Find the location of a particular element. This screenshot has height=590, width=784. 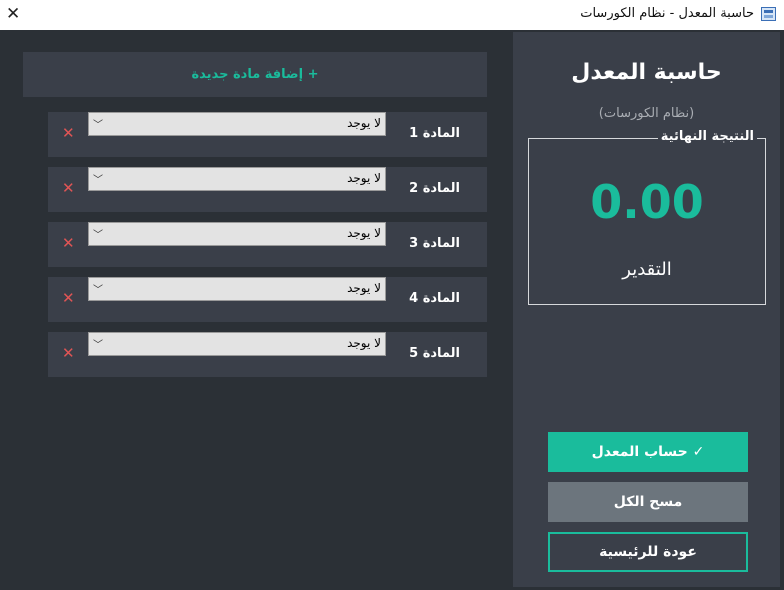

subject-row: المادة 2 لا يوجد ﹀ ✕ is located at coordinates (267, 189).